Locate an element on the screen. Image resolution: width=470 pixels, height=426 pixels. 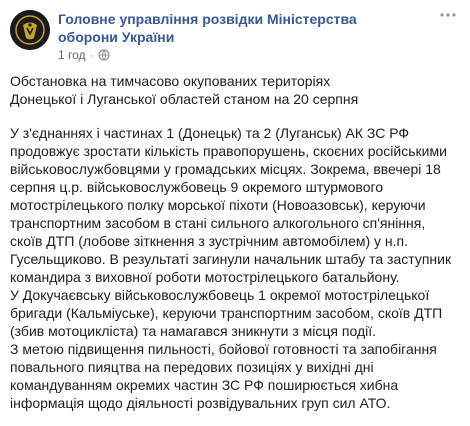
post-meta: 1 год · is located at coordinates (84, 55).